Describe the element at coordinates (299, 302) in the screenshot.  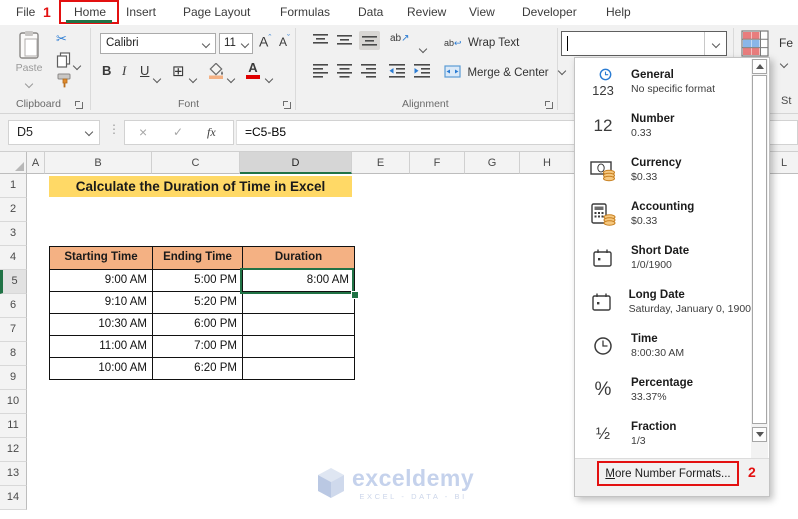
I see `cell-D6` at that location.